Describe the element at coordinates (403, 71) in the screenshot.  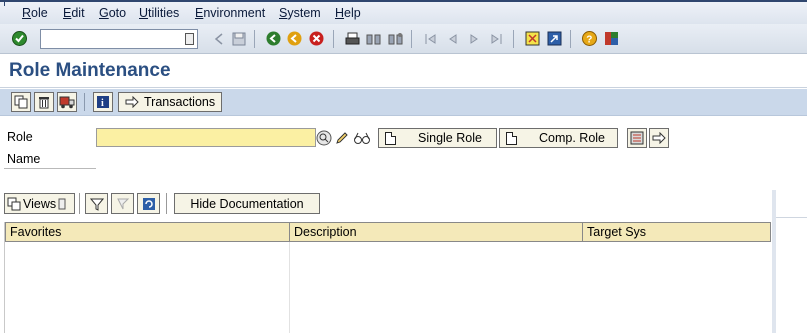
I see `title-bar: Role Maintenance` at that location.